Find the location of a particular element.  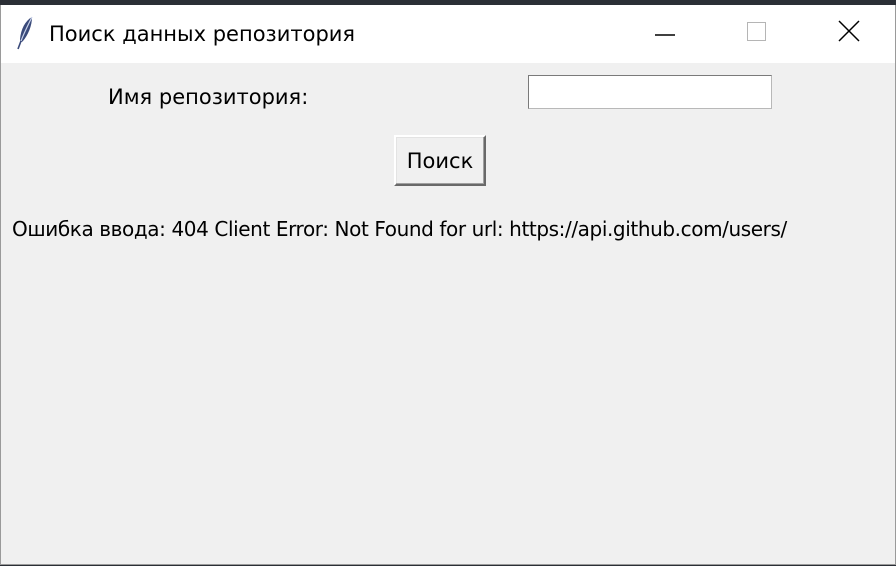

window-title: Поиск данных репозитория is located at coordinates (202, 34).